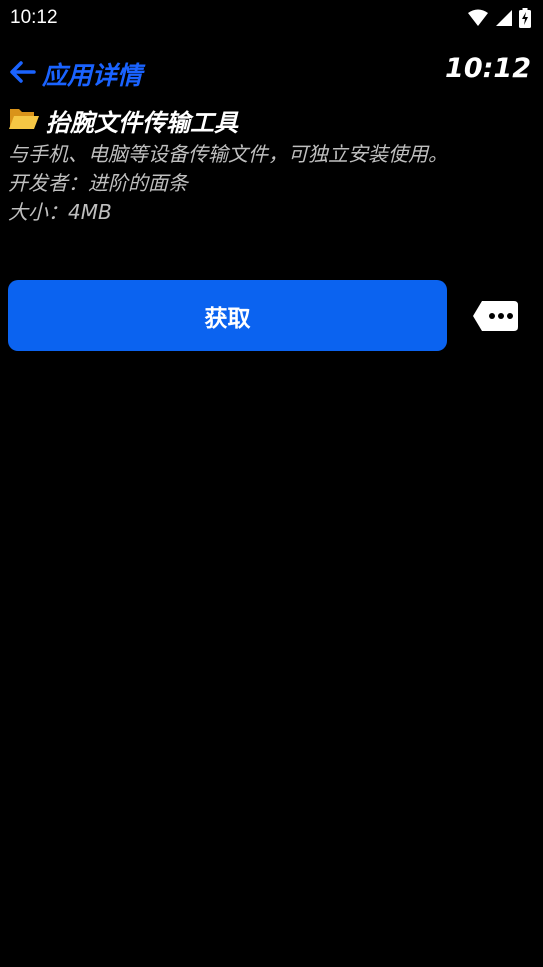 Image resolution: width=543 pixels, height=967 pixels. I want to click on app-description: 与手机、电脑等设备传输文件，可独立安装使用。, so click(228, 154).